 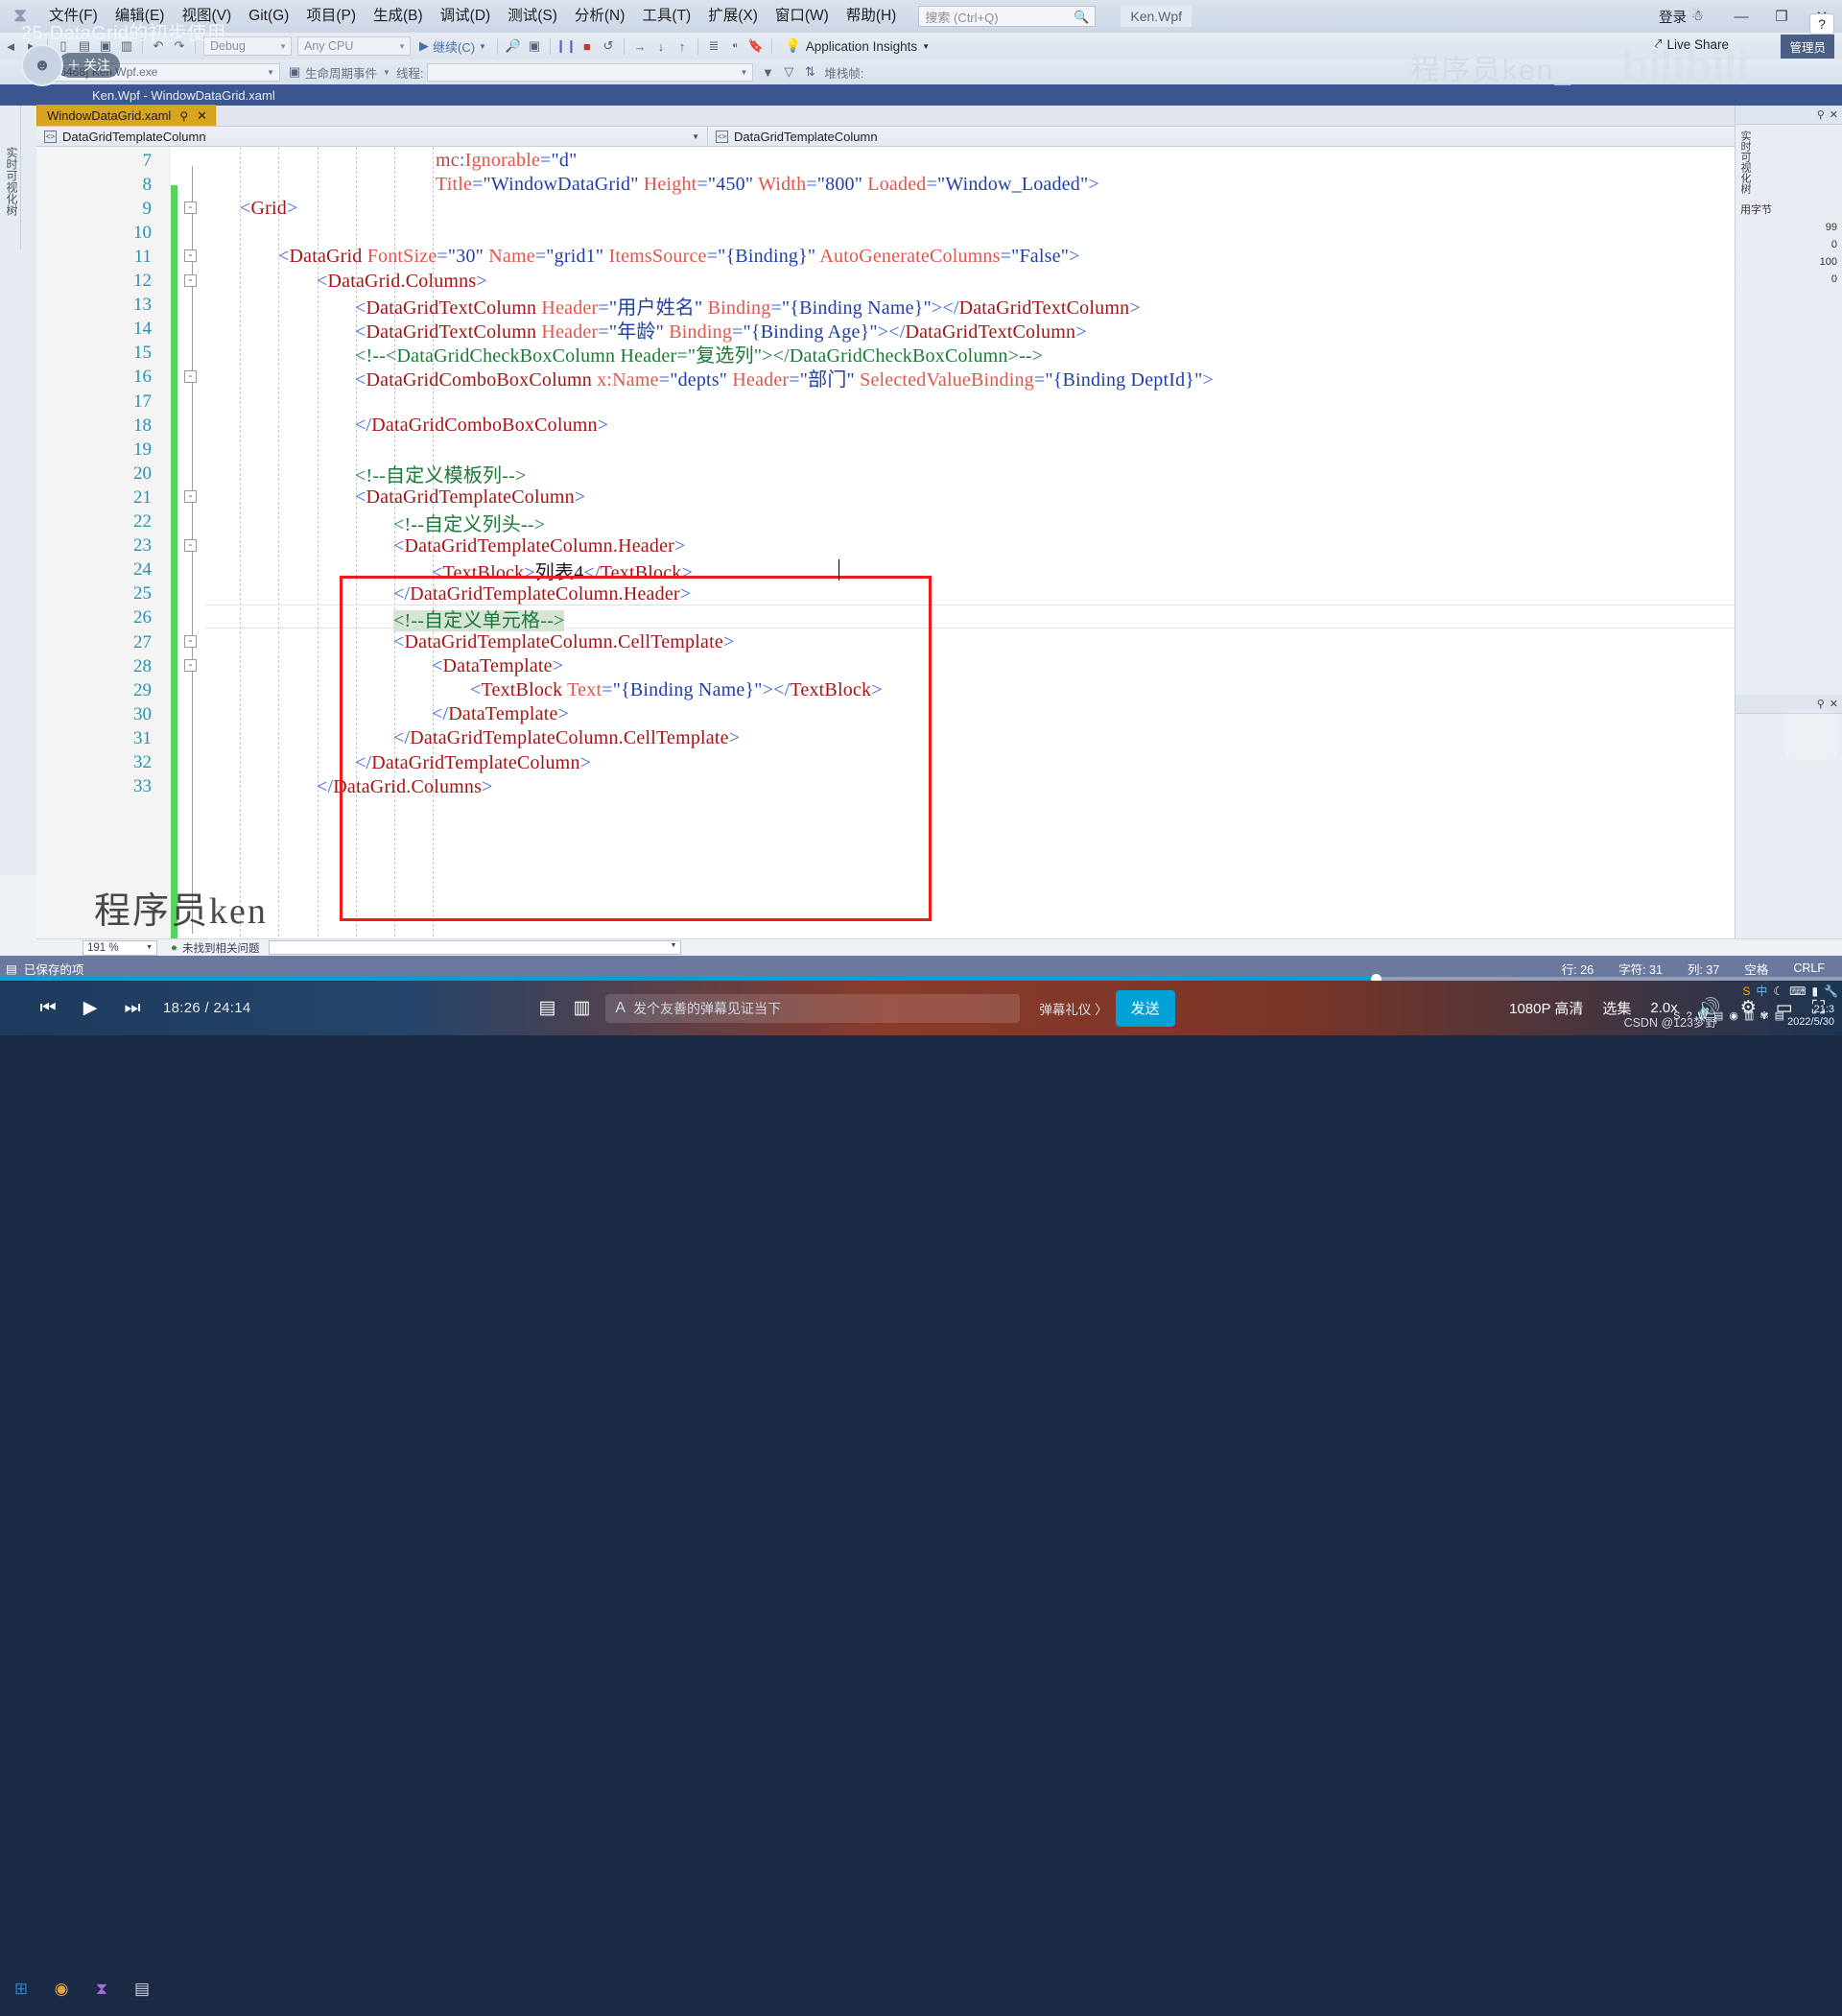 What do you see at coordinates (132, 1008) in the screenshot?
I see `next-button: ⏭` at bounding box center [132, 1008].